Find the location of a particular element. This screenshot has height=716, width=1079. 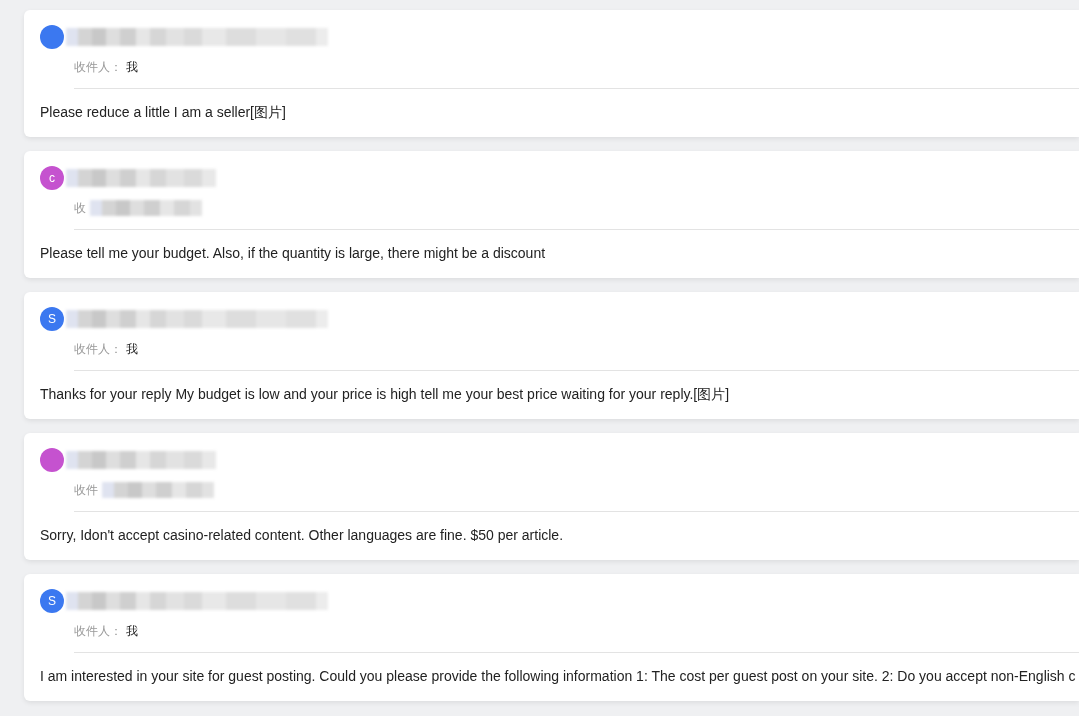

message-text: I am interested in your site for guest posting. Could you please provide the following information 1: The cost per guest post on your site. 2: Do you accept non-English c is located at coordinates (558, 676).